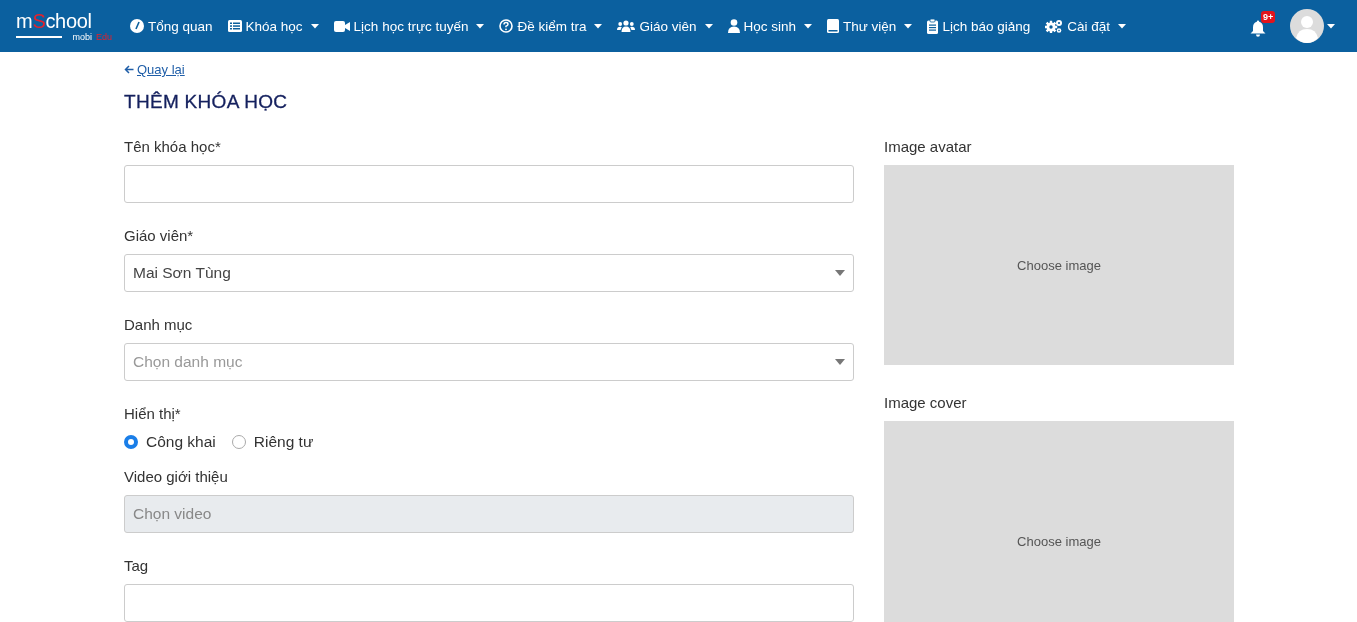 The height and width of the screenshot is (622, 1357). What do you see at coordinates (273, 26) in the screenshot?
I see `nav-item: Khóa học` at bounding box center [273, 26].